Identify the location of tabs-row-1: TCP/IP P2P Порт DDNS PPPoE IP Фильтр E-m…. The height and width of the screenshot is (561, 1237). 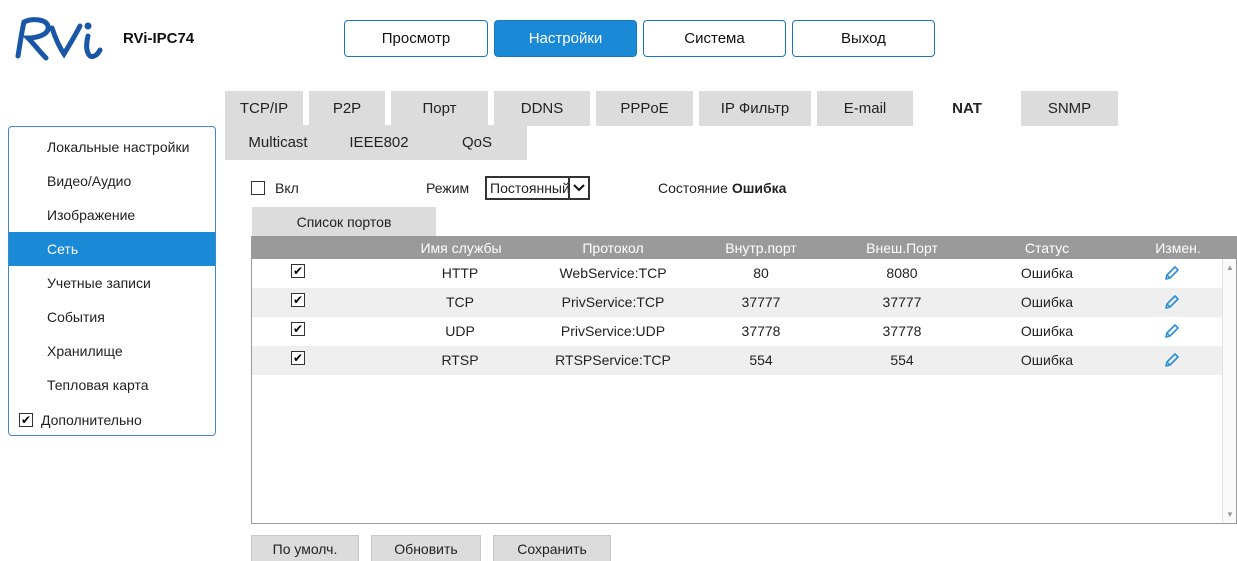
(671, 108).